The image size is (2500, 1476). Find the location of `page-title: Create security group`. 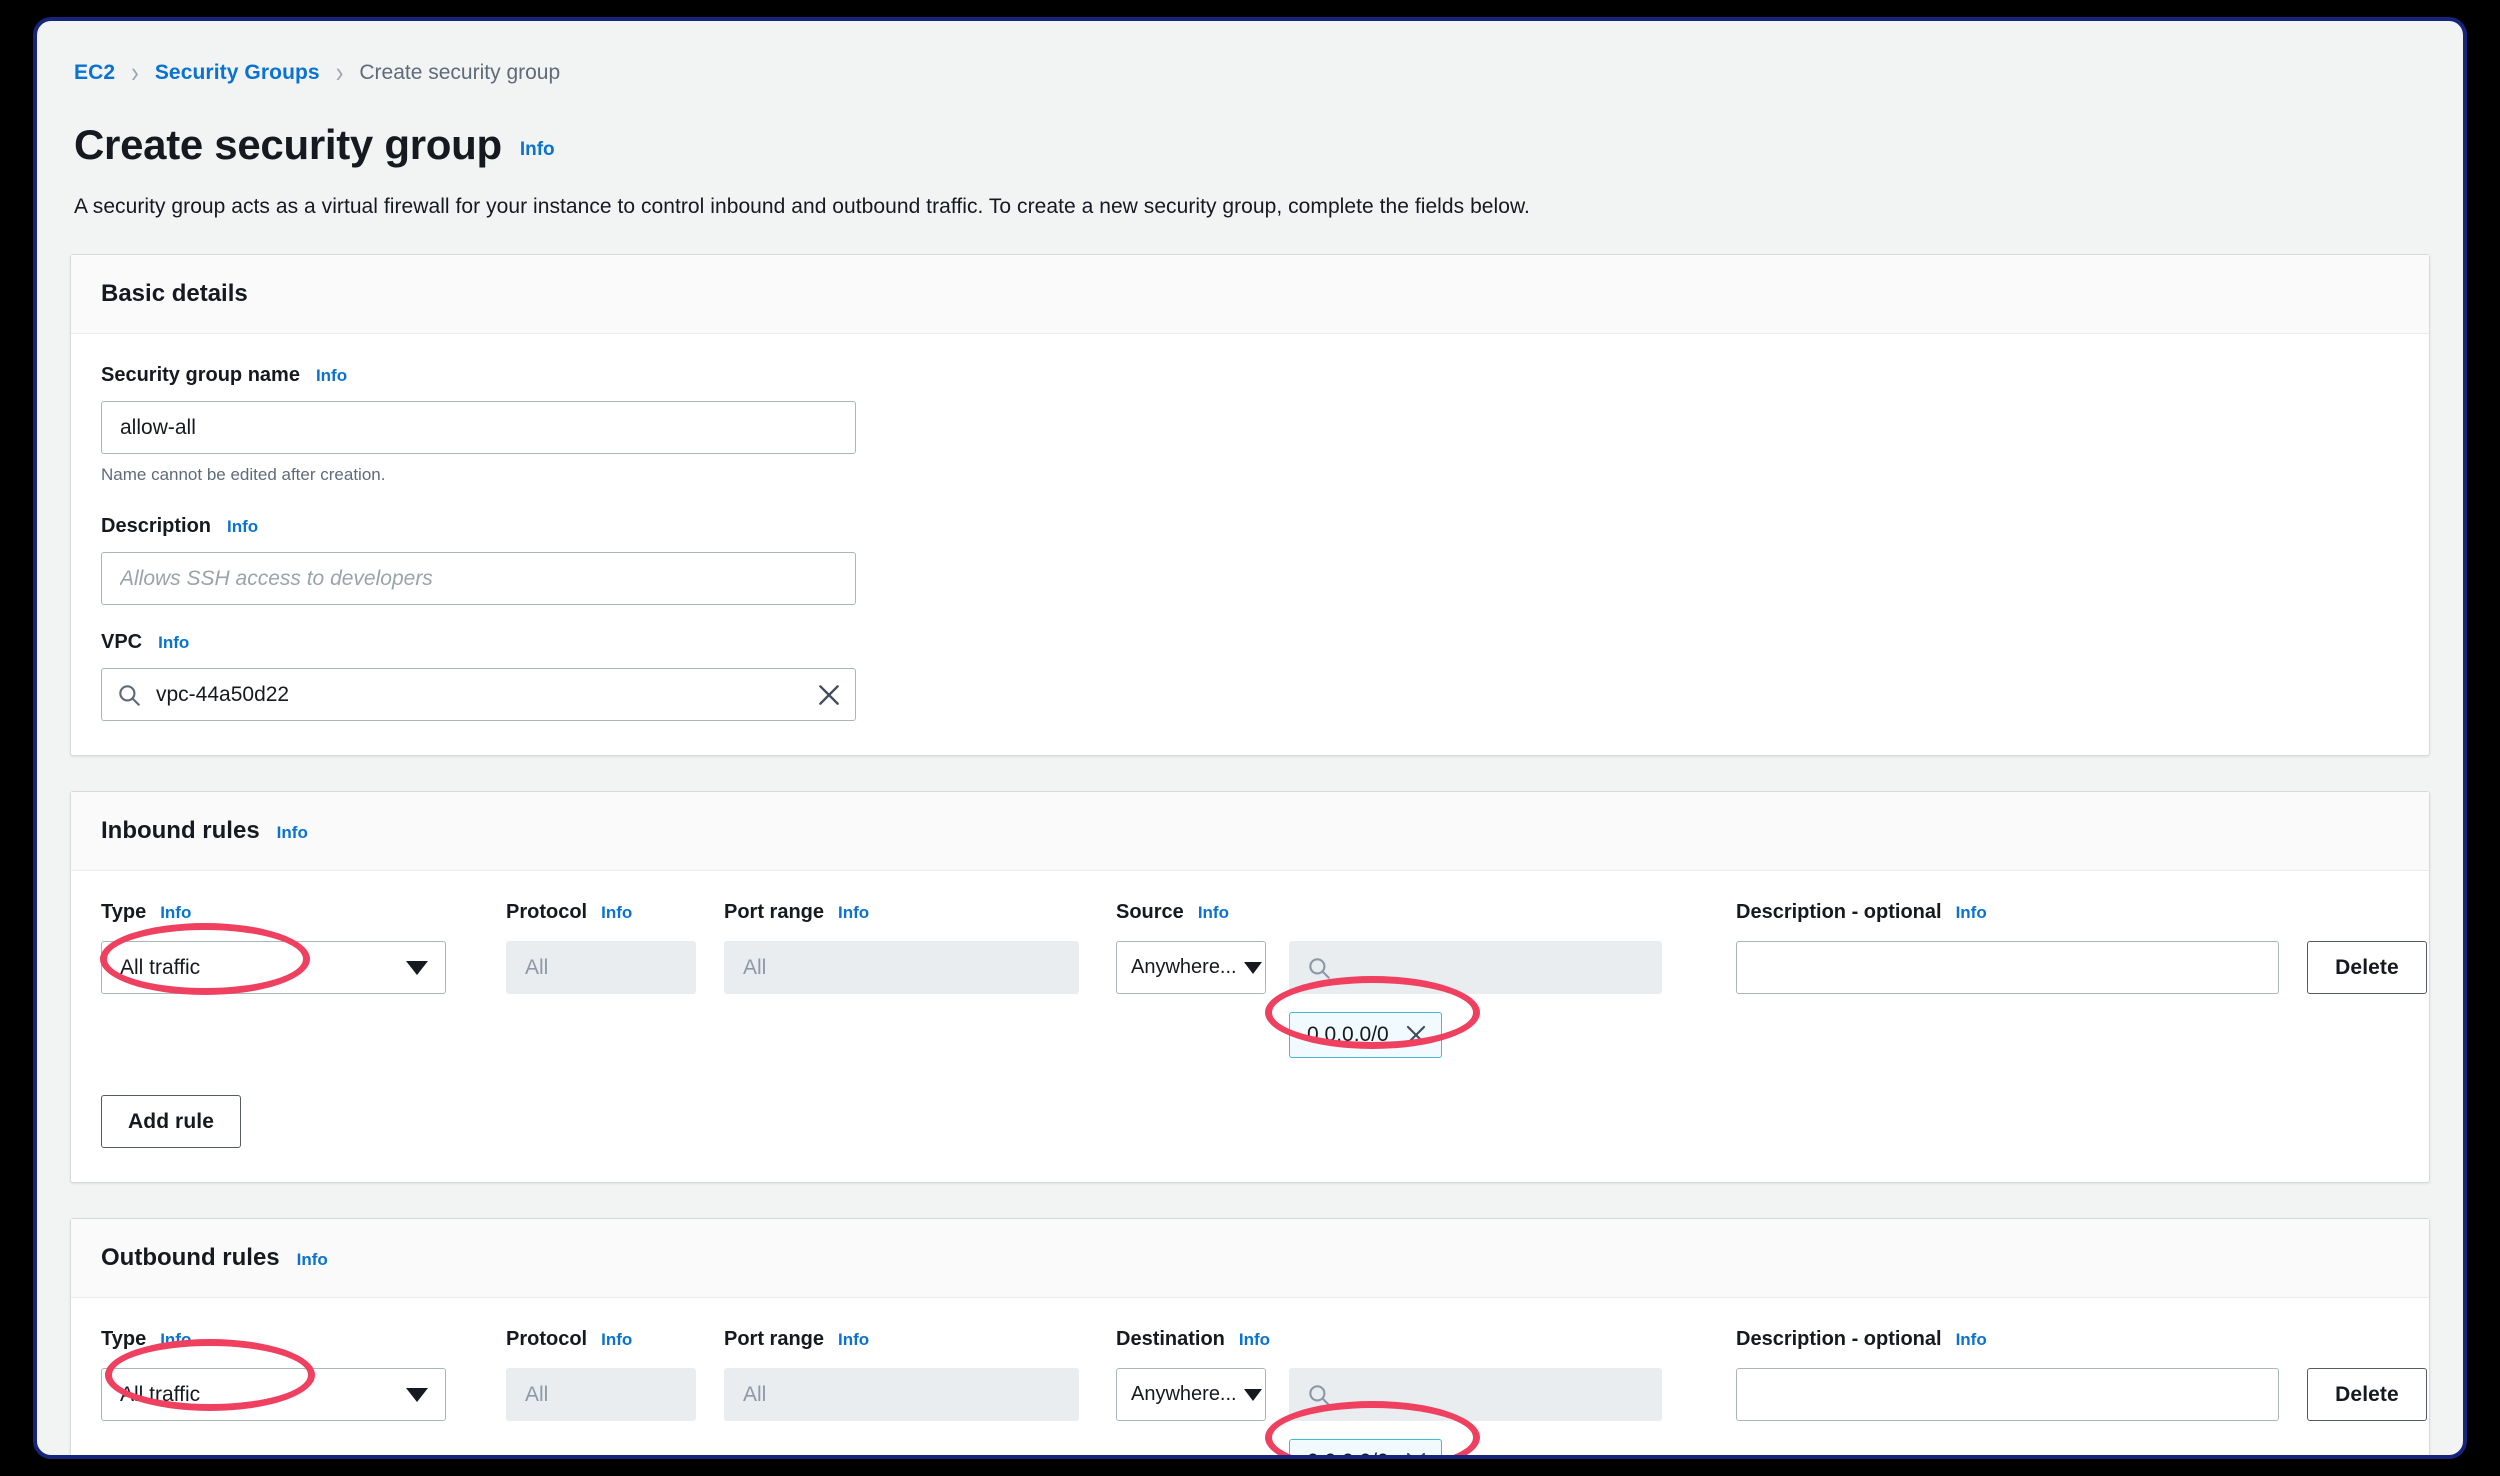

page-title: Create security group is located at coordinates (288, 144).